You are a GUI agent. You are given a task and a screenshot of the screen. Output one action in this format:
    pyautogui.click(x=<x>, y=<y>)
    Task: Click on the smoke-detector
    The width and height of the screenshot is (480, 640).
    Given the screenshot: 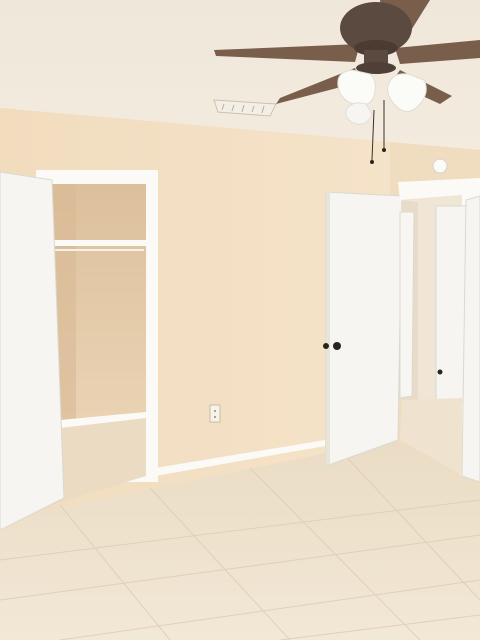 What is the action you would take?
    pyautogui.click(x=440, y=166)
    